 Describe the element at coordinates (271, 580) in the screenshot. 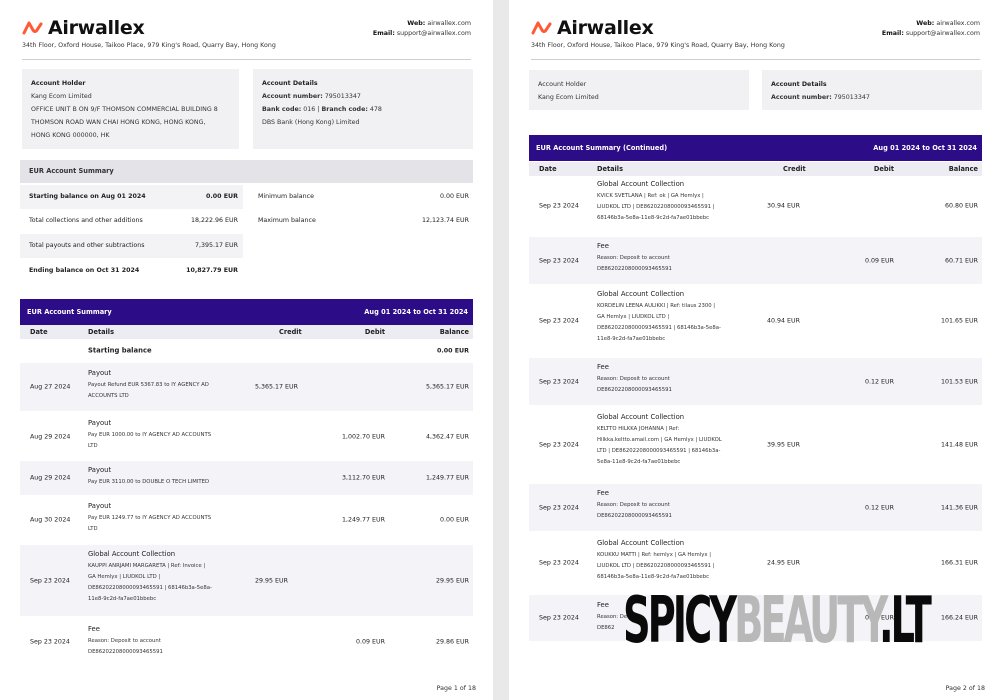

I see `row-credit: 29.95 EUR` at that location.